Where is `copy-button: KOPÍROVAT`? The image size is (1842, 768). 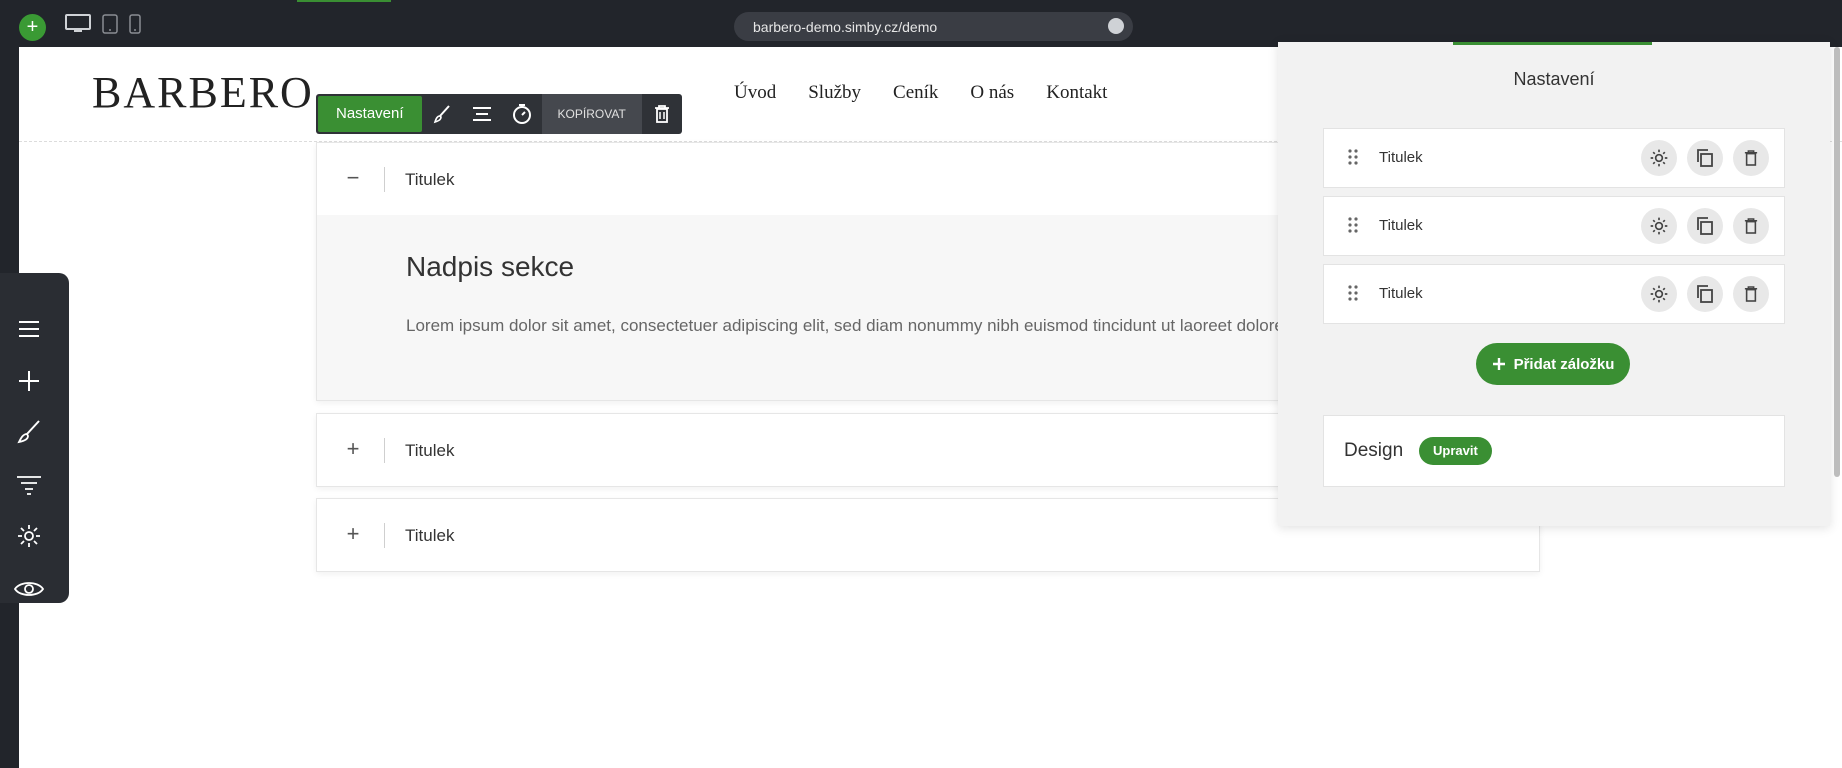 copy-button: KOPÍROVAT is located at coordinates (591, 114).